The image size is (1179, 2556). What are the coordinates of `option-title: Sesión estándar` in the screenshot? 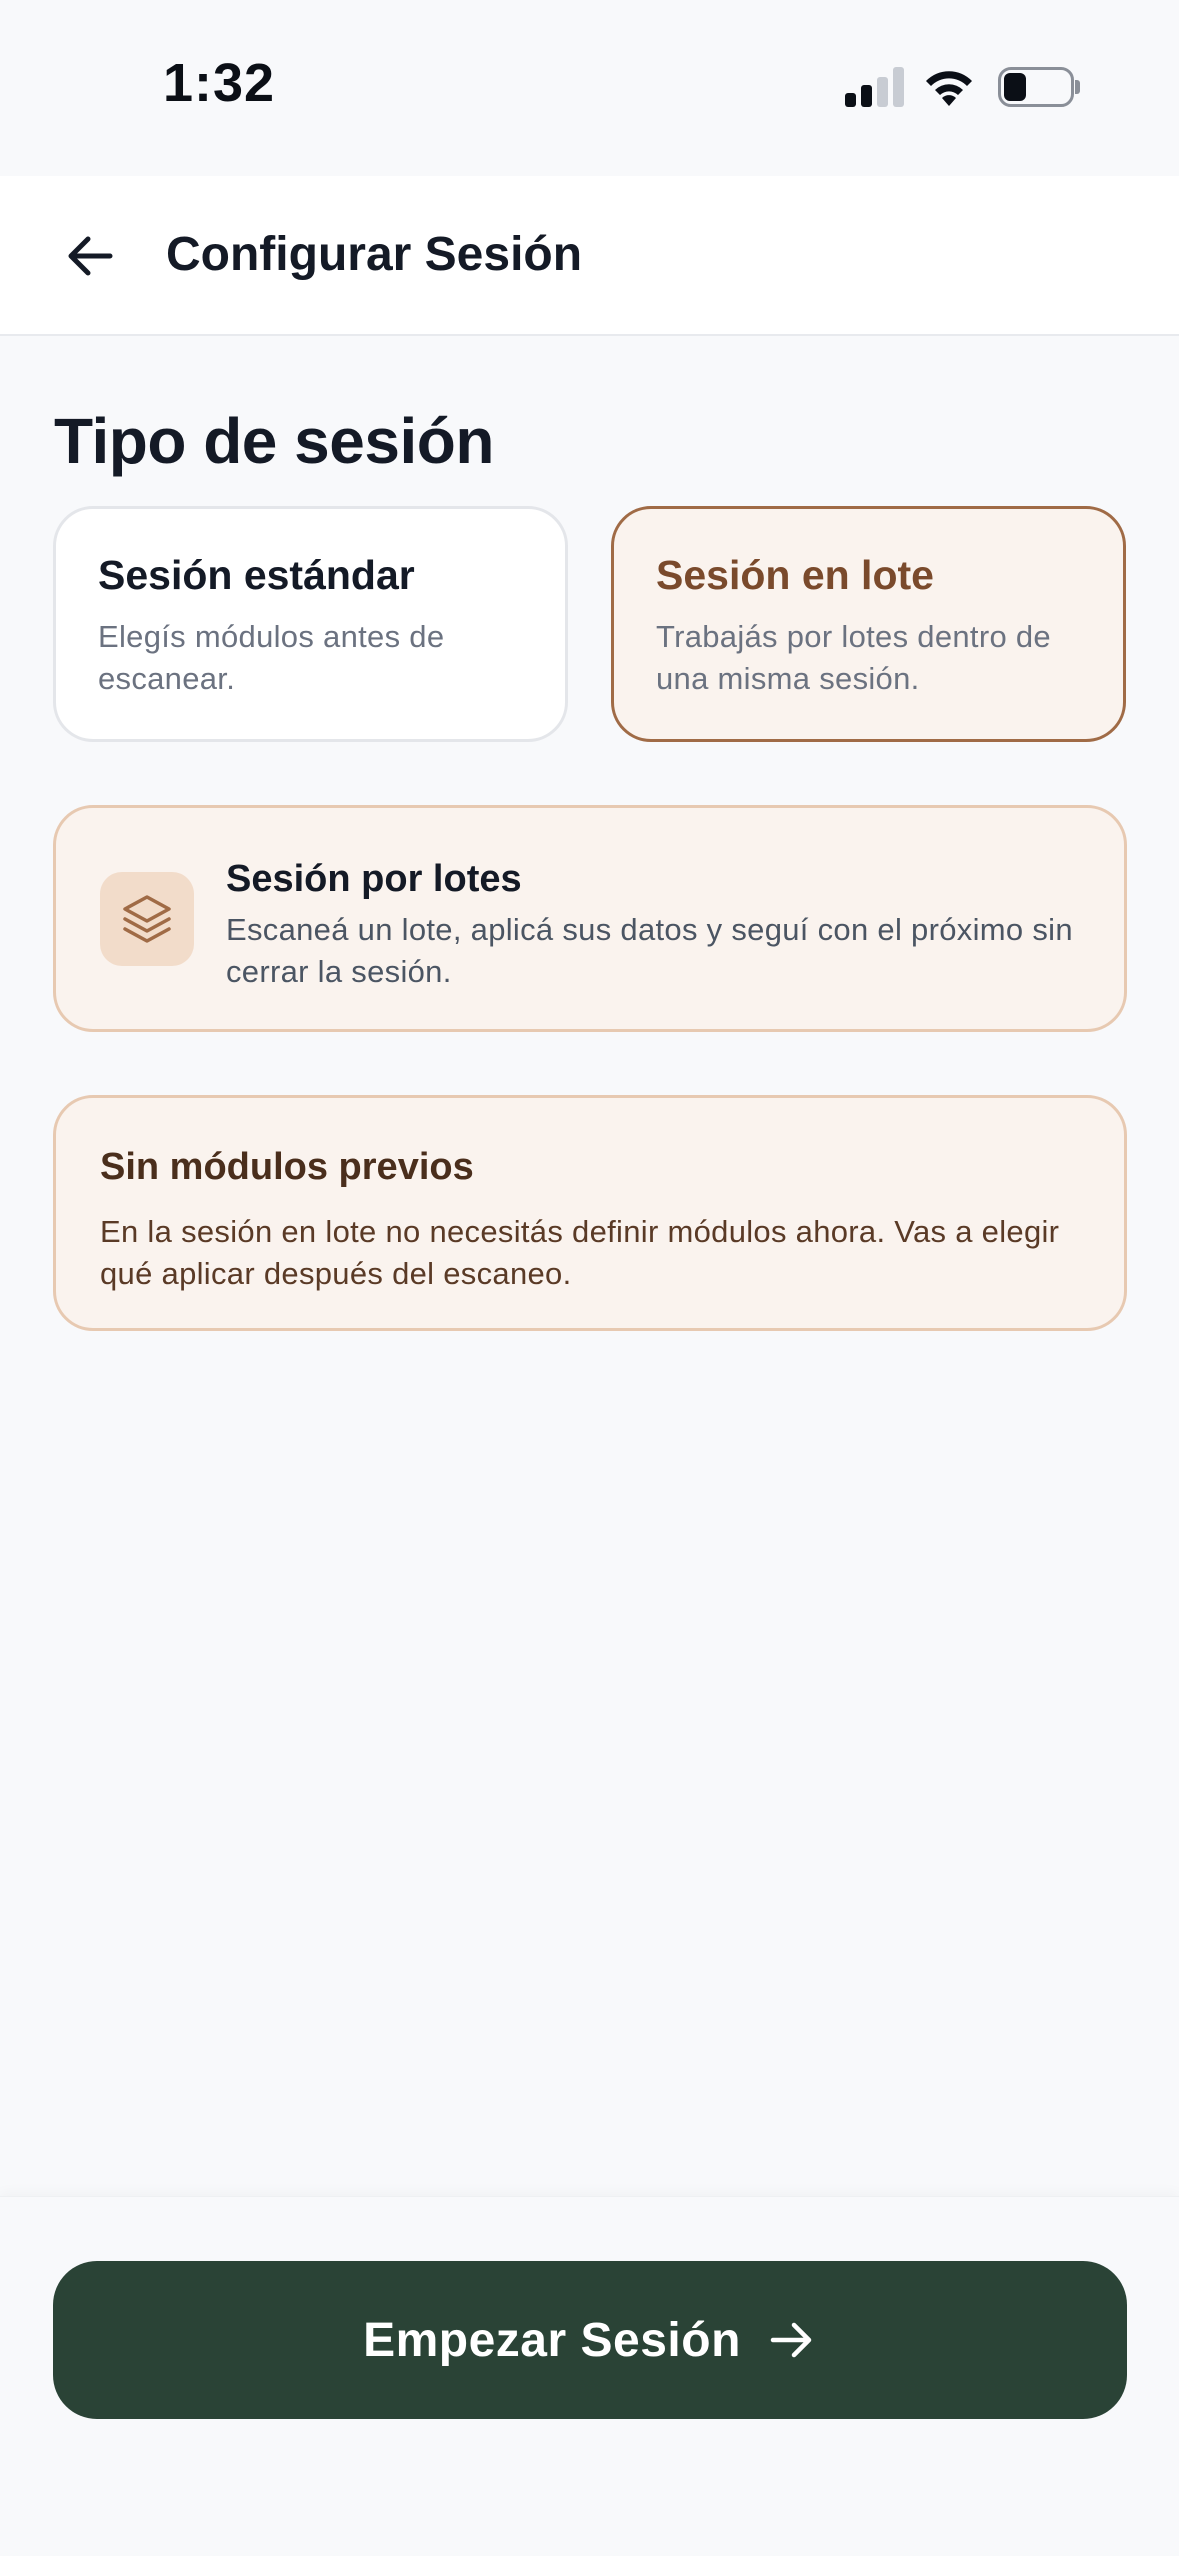 It's located at (256, 575).